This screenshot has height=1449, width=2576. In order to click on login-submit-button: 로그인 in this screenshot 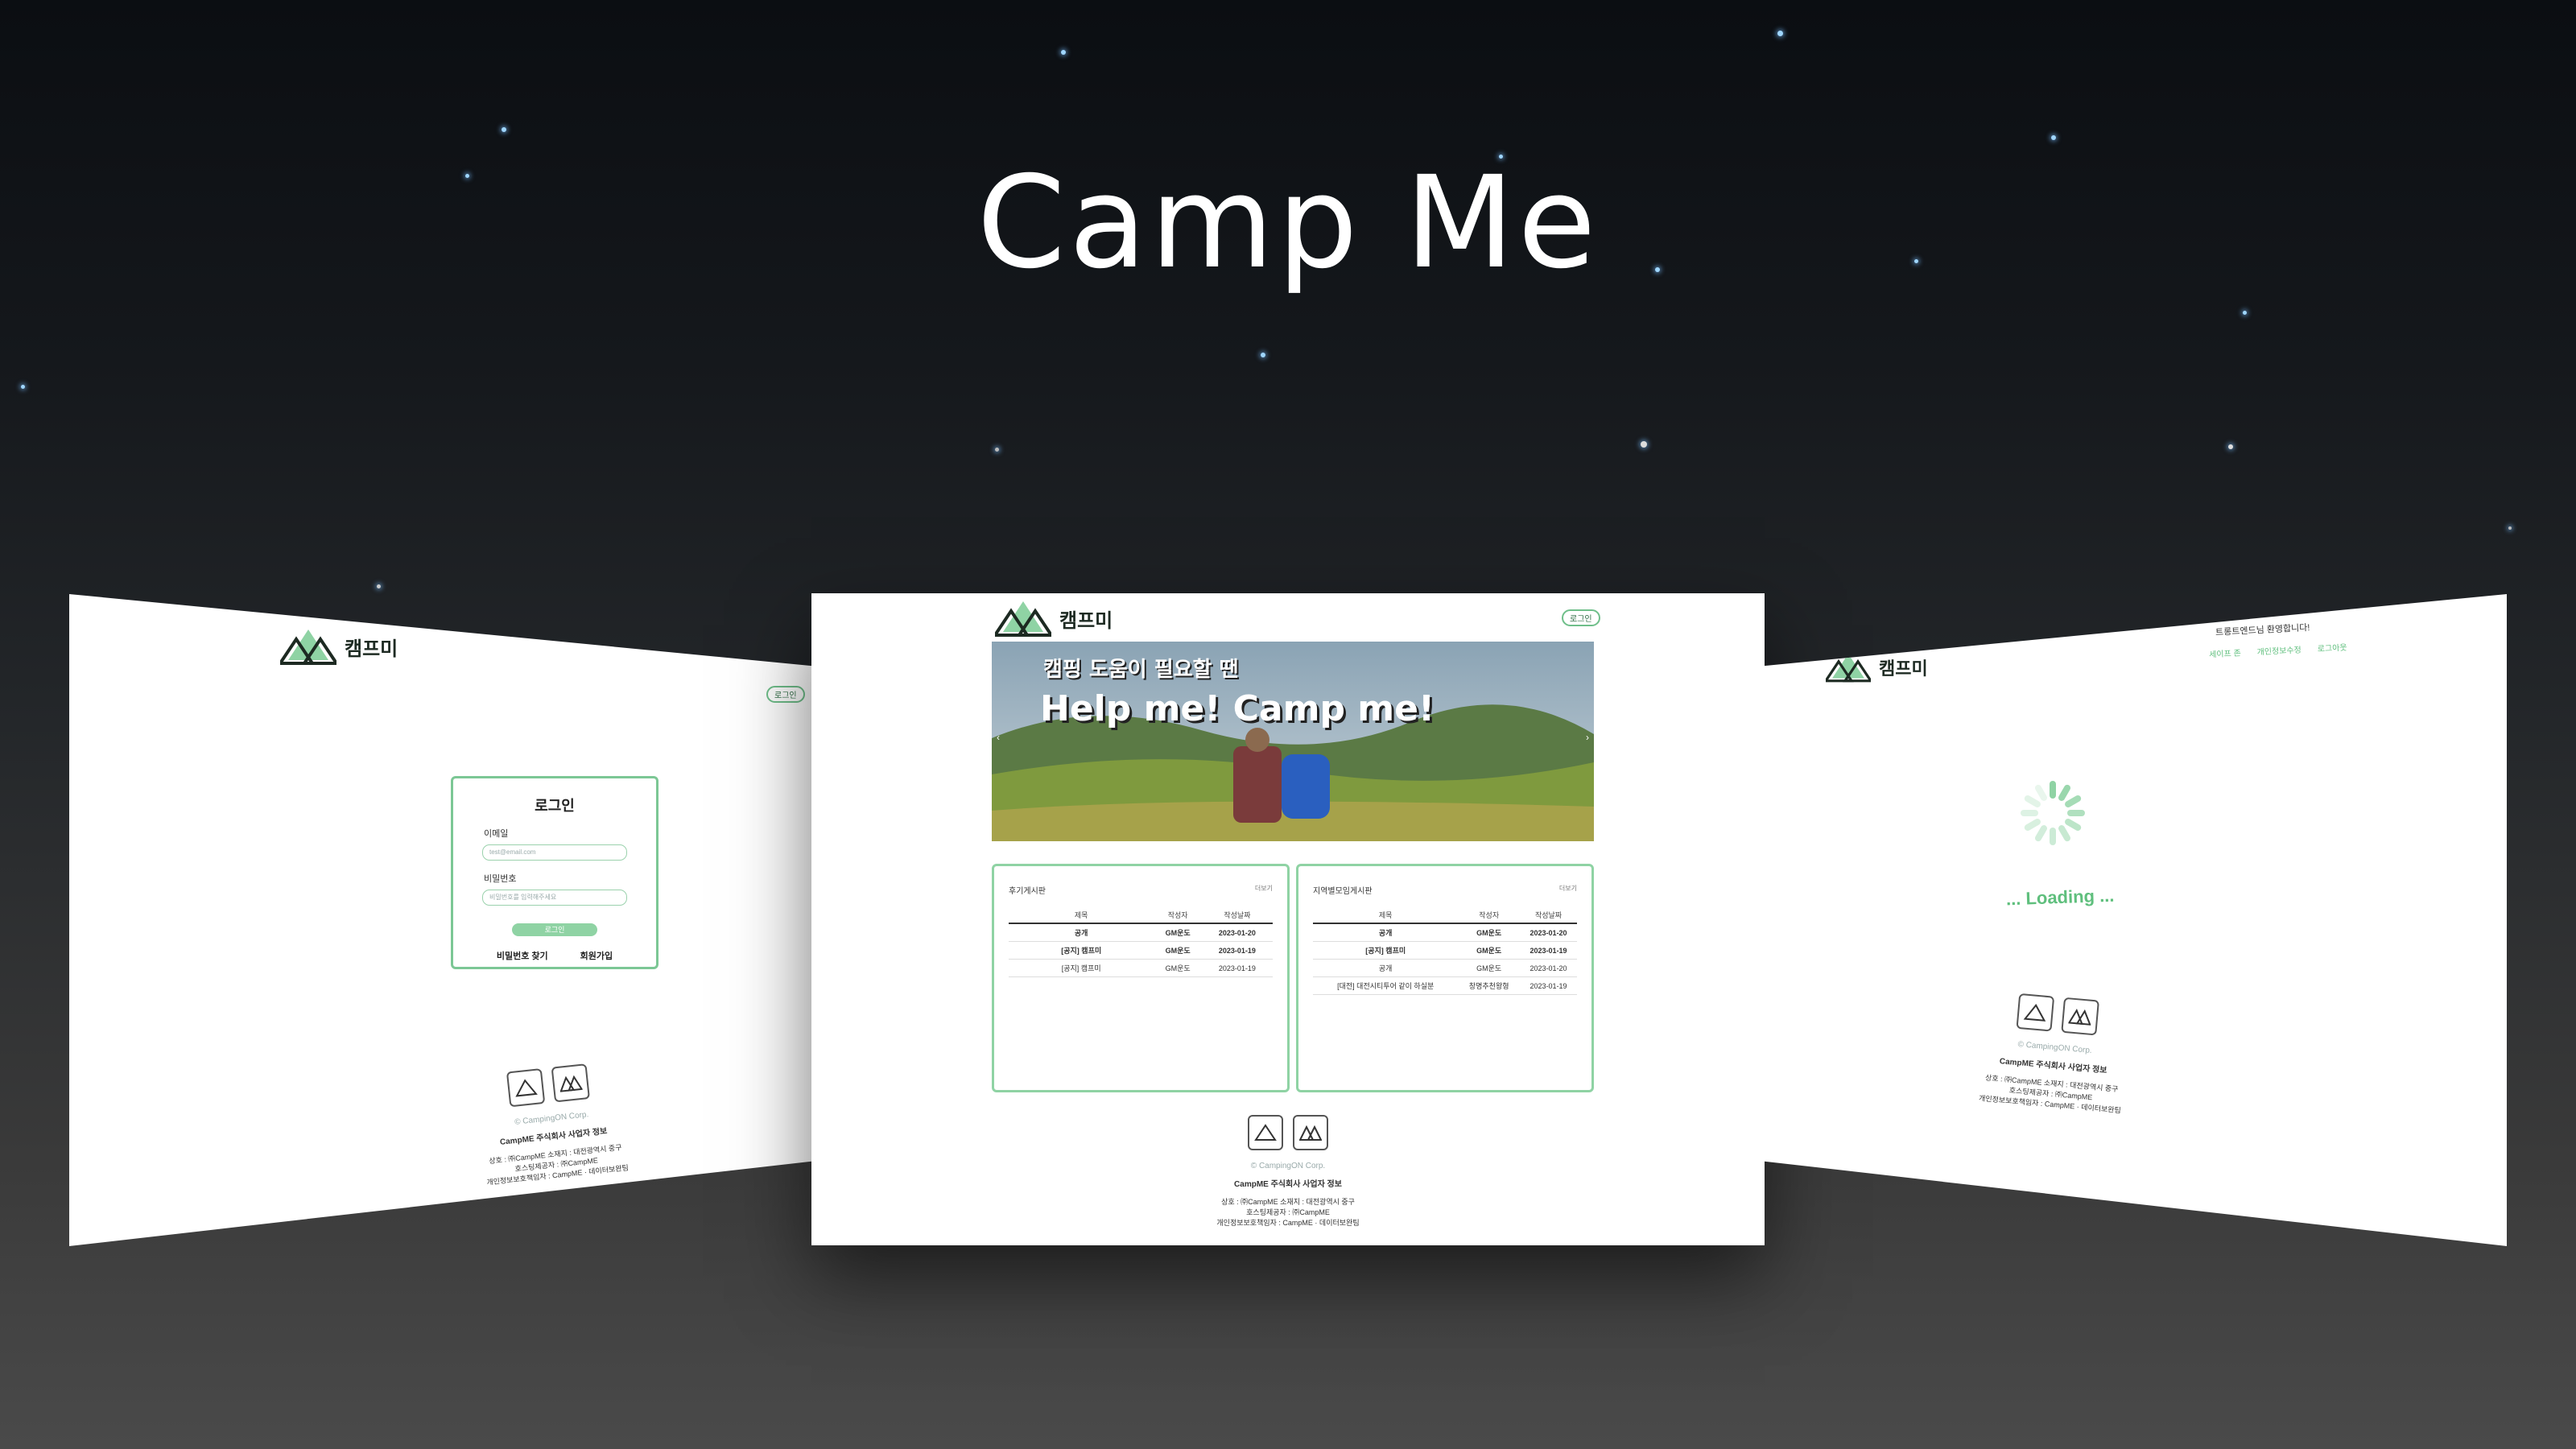, I will do `click(554, 929)`.